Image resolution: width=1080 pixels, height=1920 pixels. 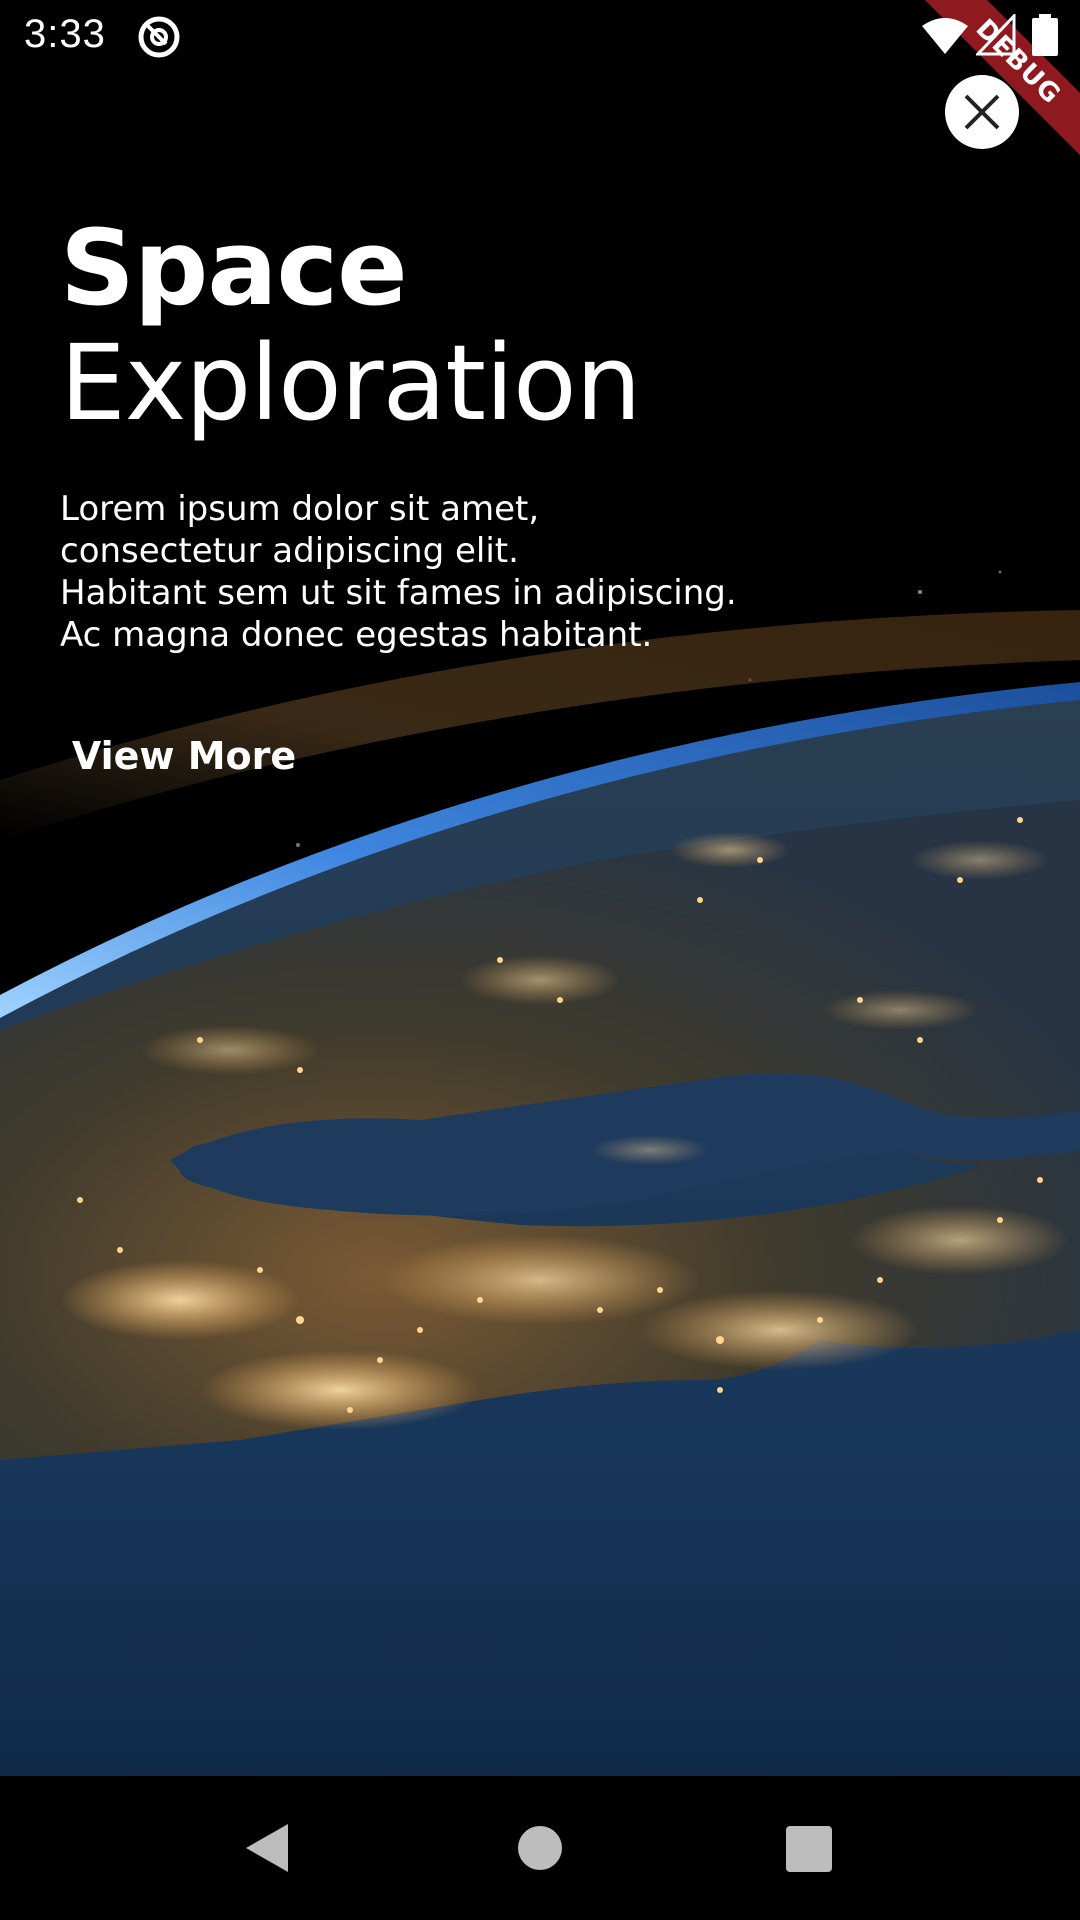 What do you see at coordinates (300, 509) in the screenshot?
I see `description-line: Lorem ipsum dolor sit amet,` at bounding box center [300, 509].